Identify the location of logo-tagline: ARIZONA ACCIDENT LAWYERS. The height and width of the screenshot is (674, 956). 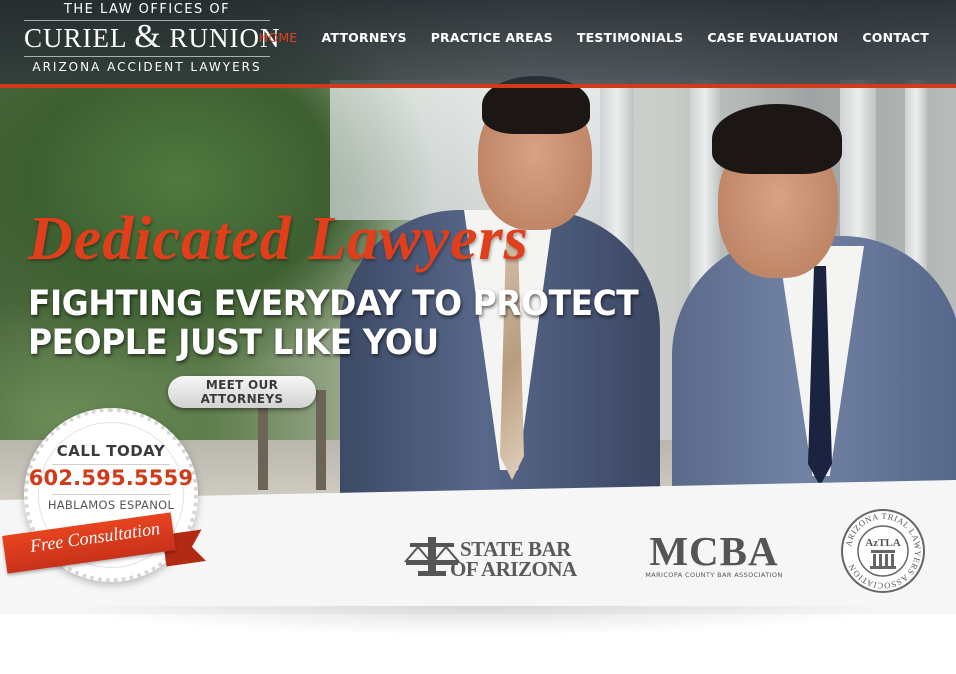
(147, 67).